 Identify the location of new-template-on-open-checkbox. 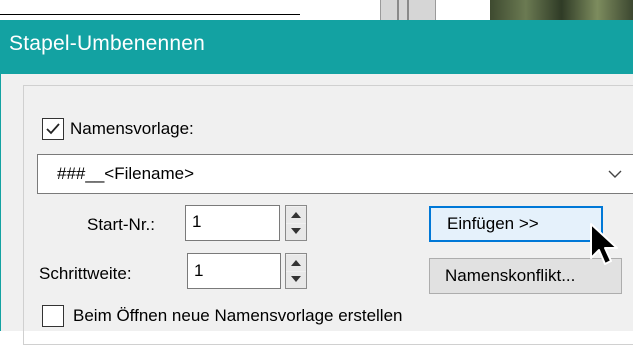
(53, 316).